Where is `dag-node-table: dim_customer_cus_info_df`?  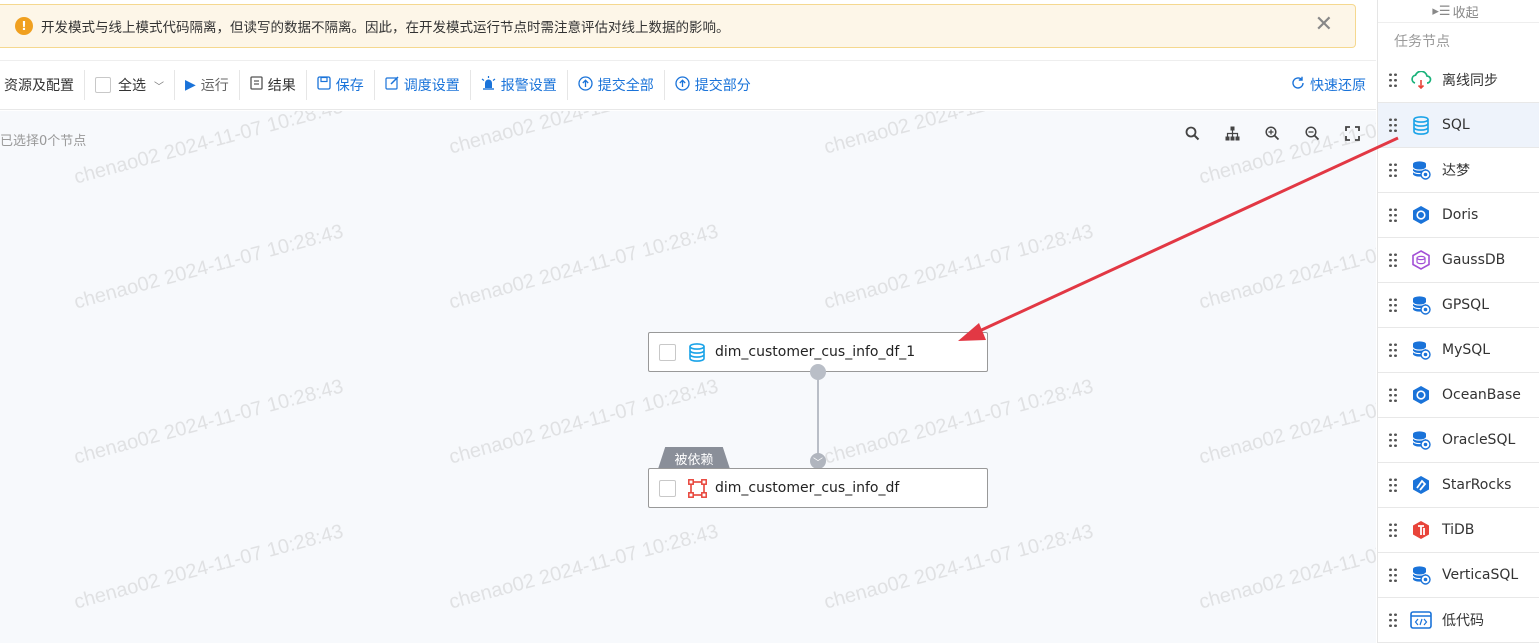 dag-node-table: dim_customer_cus_info_df is located at coordinates (818, 488).